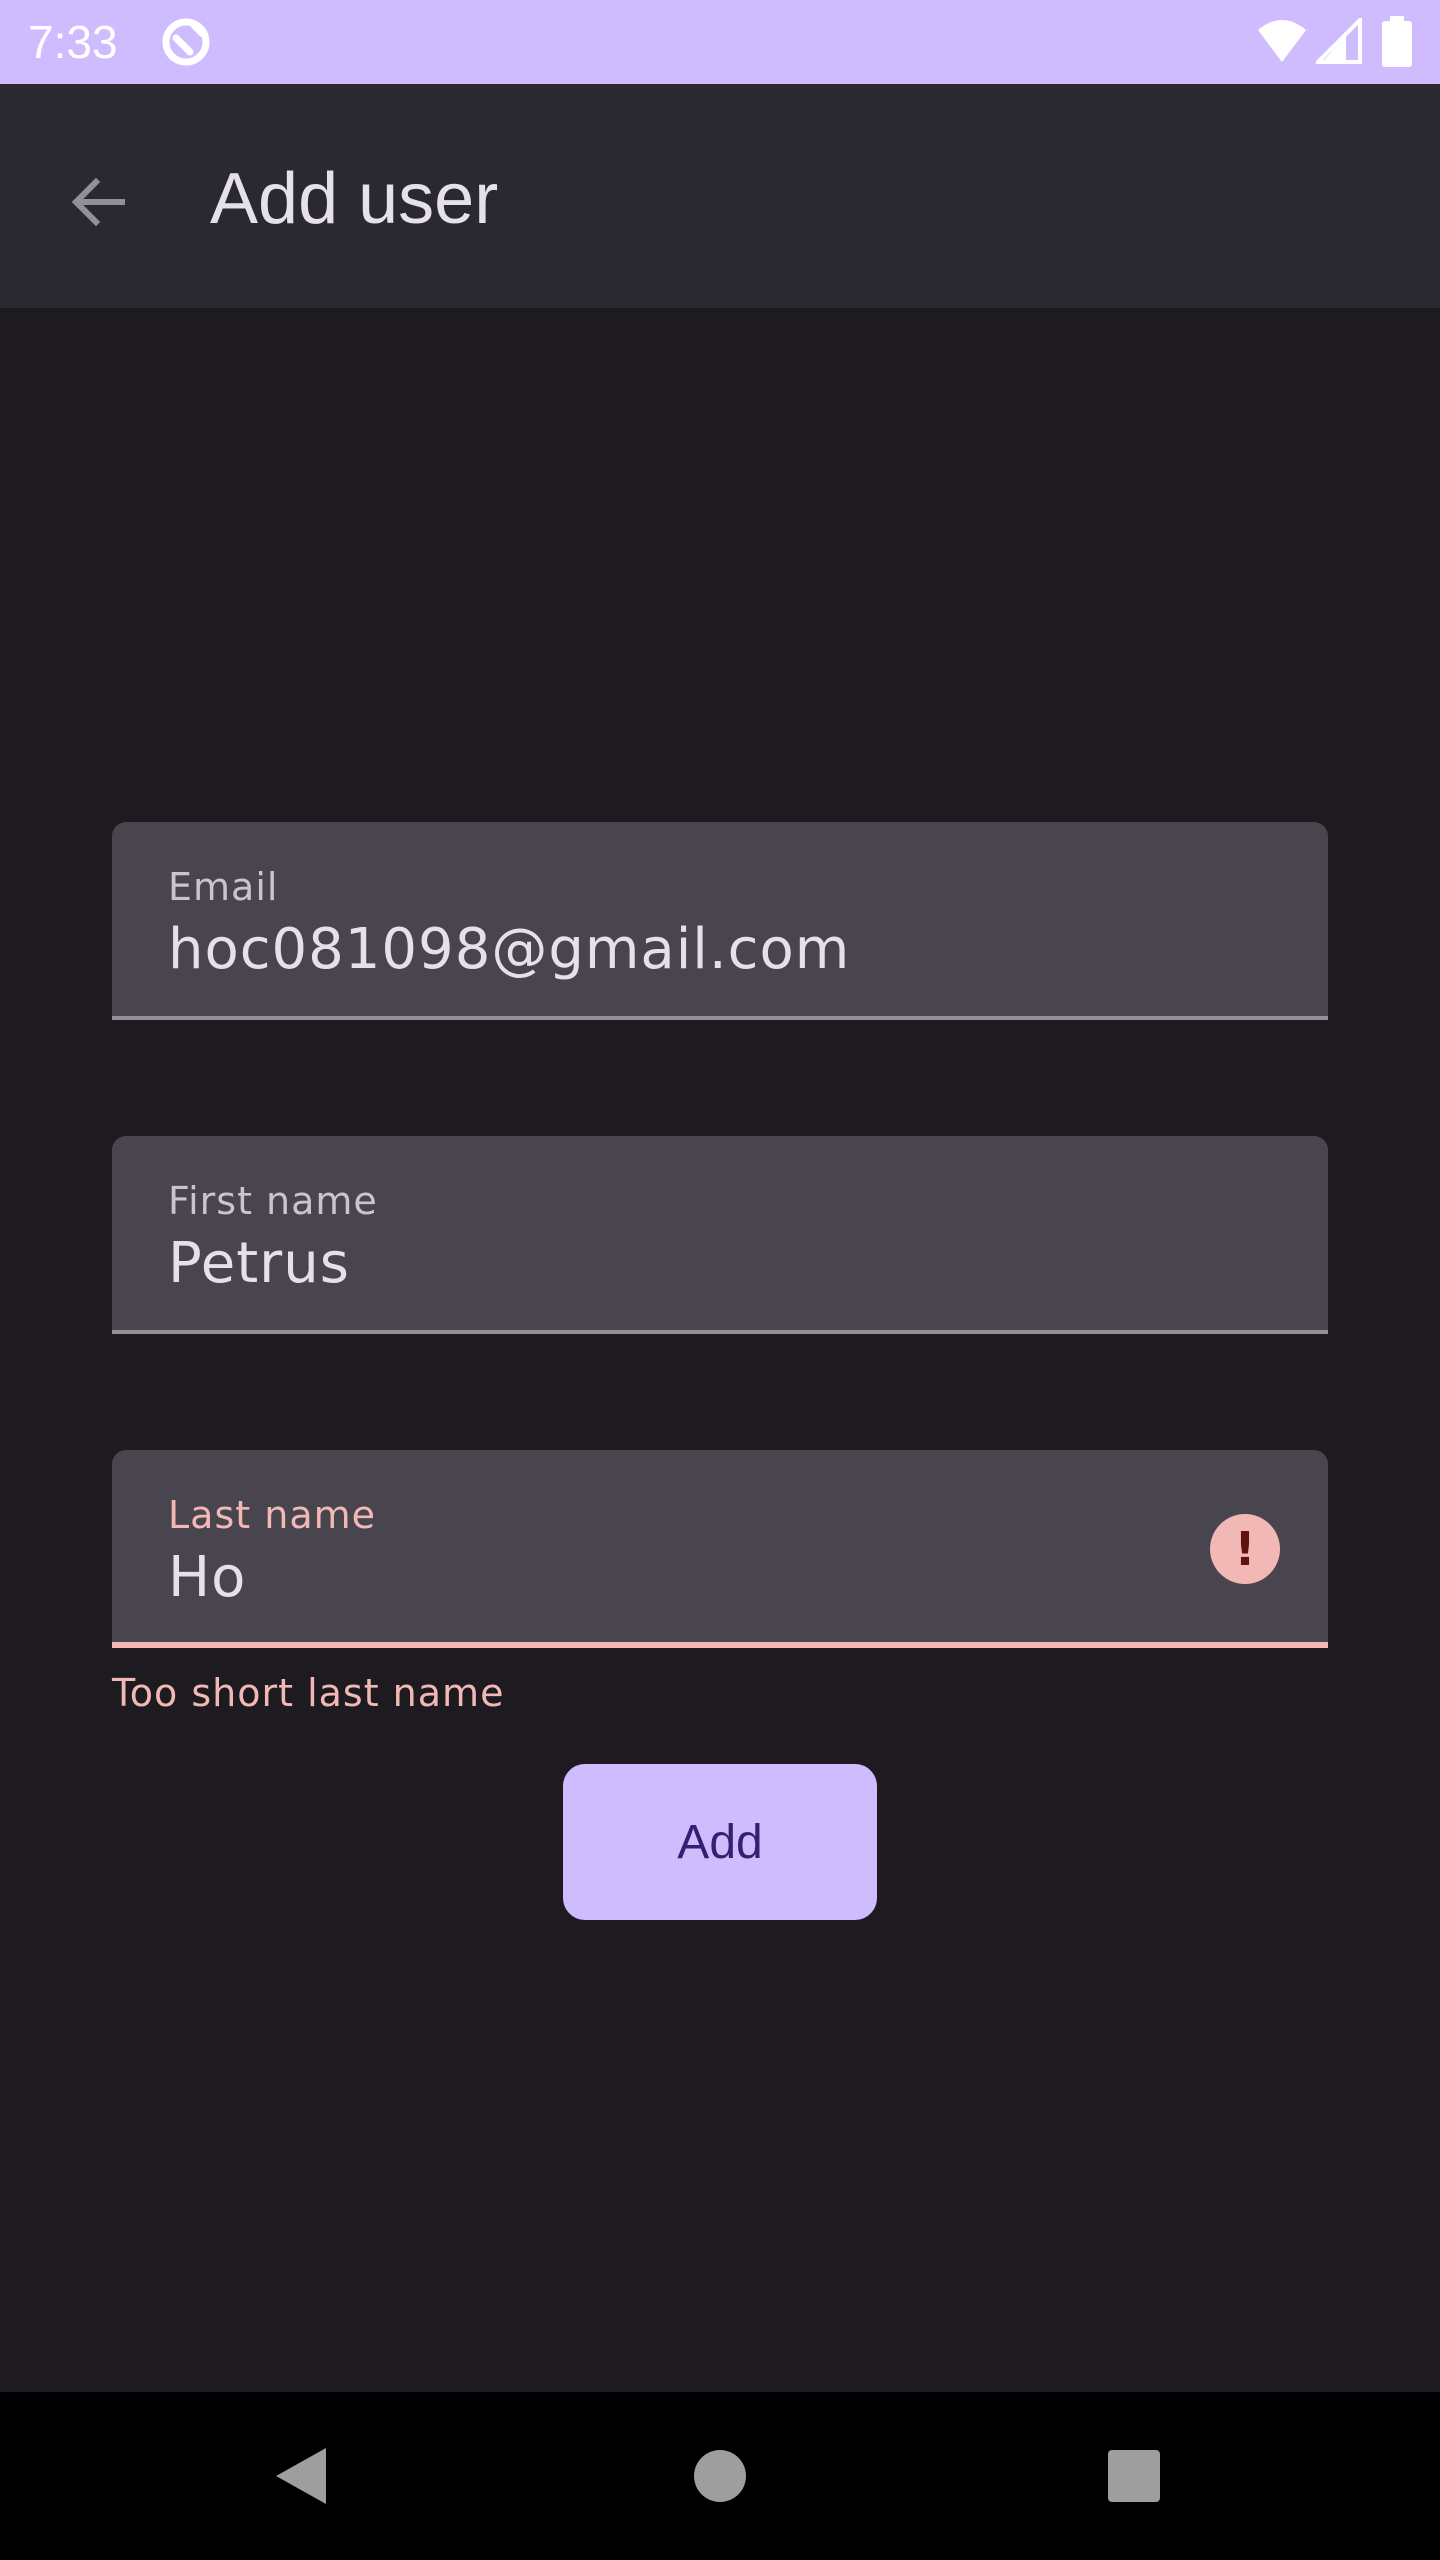 The height and width of the screenshot is (2560, 1440). Describe the element at coordinates (354, 199) in the screenshot. I see `page-title: Add user` at that location.